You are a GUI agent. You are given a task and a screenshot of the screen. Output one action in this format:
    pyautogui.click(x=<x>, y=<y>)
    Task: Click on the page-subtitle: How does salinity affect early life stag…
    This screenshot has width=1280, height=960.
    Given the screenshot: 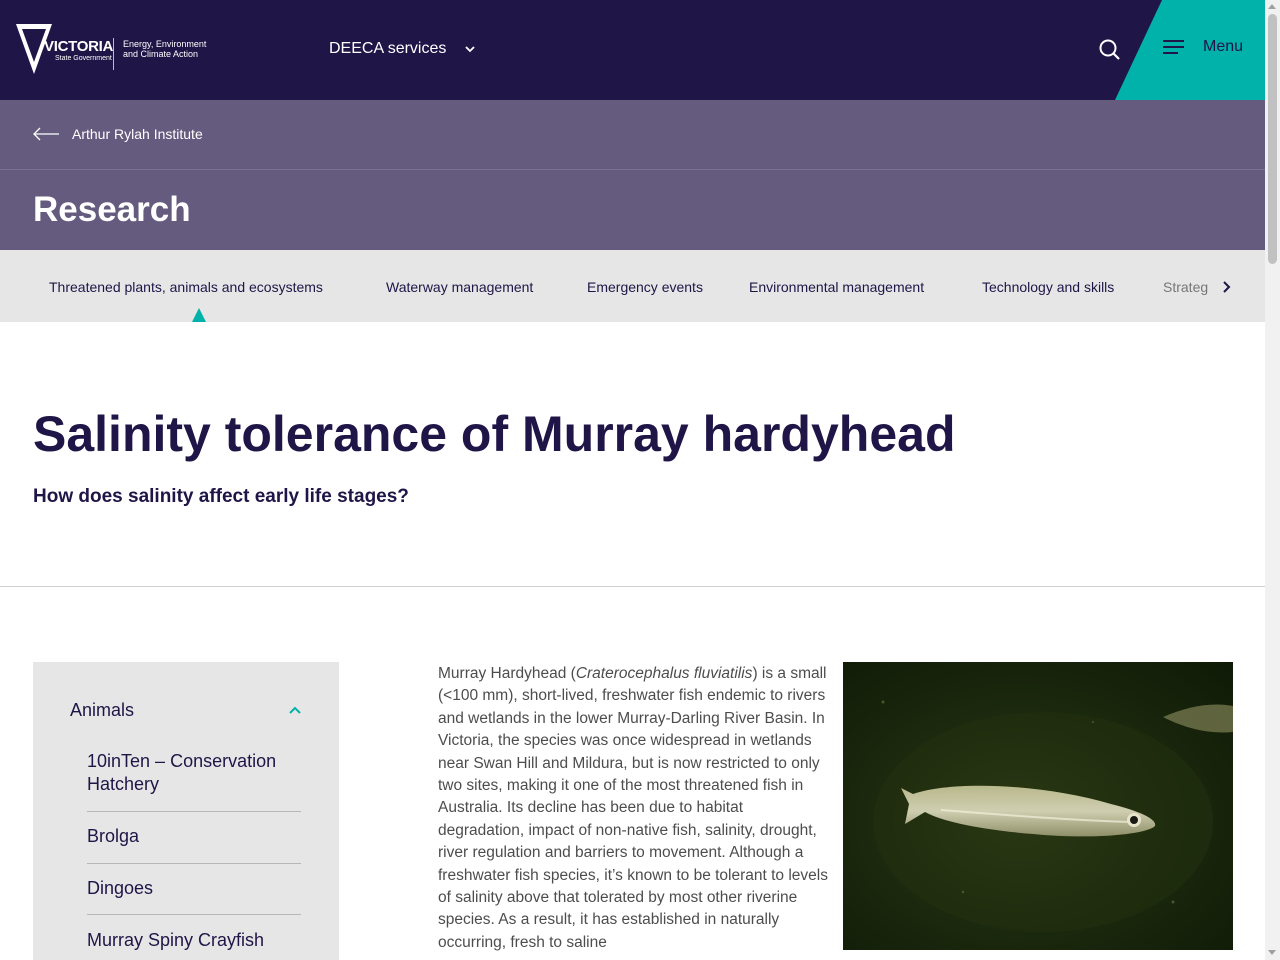 What is the action you would take?
    pyautogui.click(x=221, y=496)
    